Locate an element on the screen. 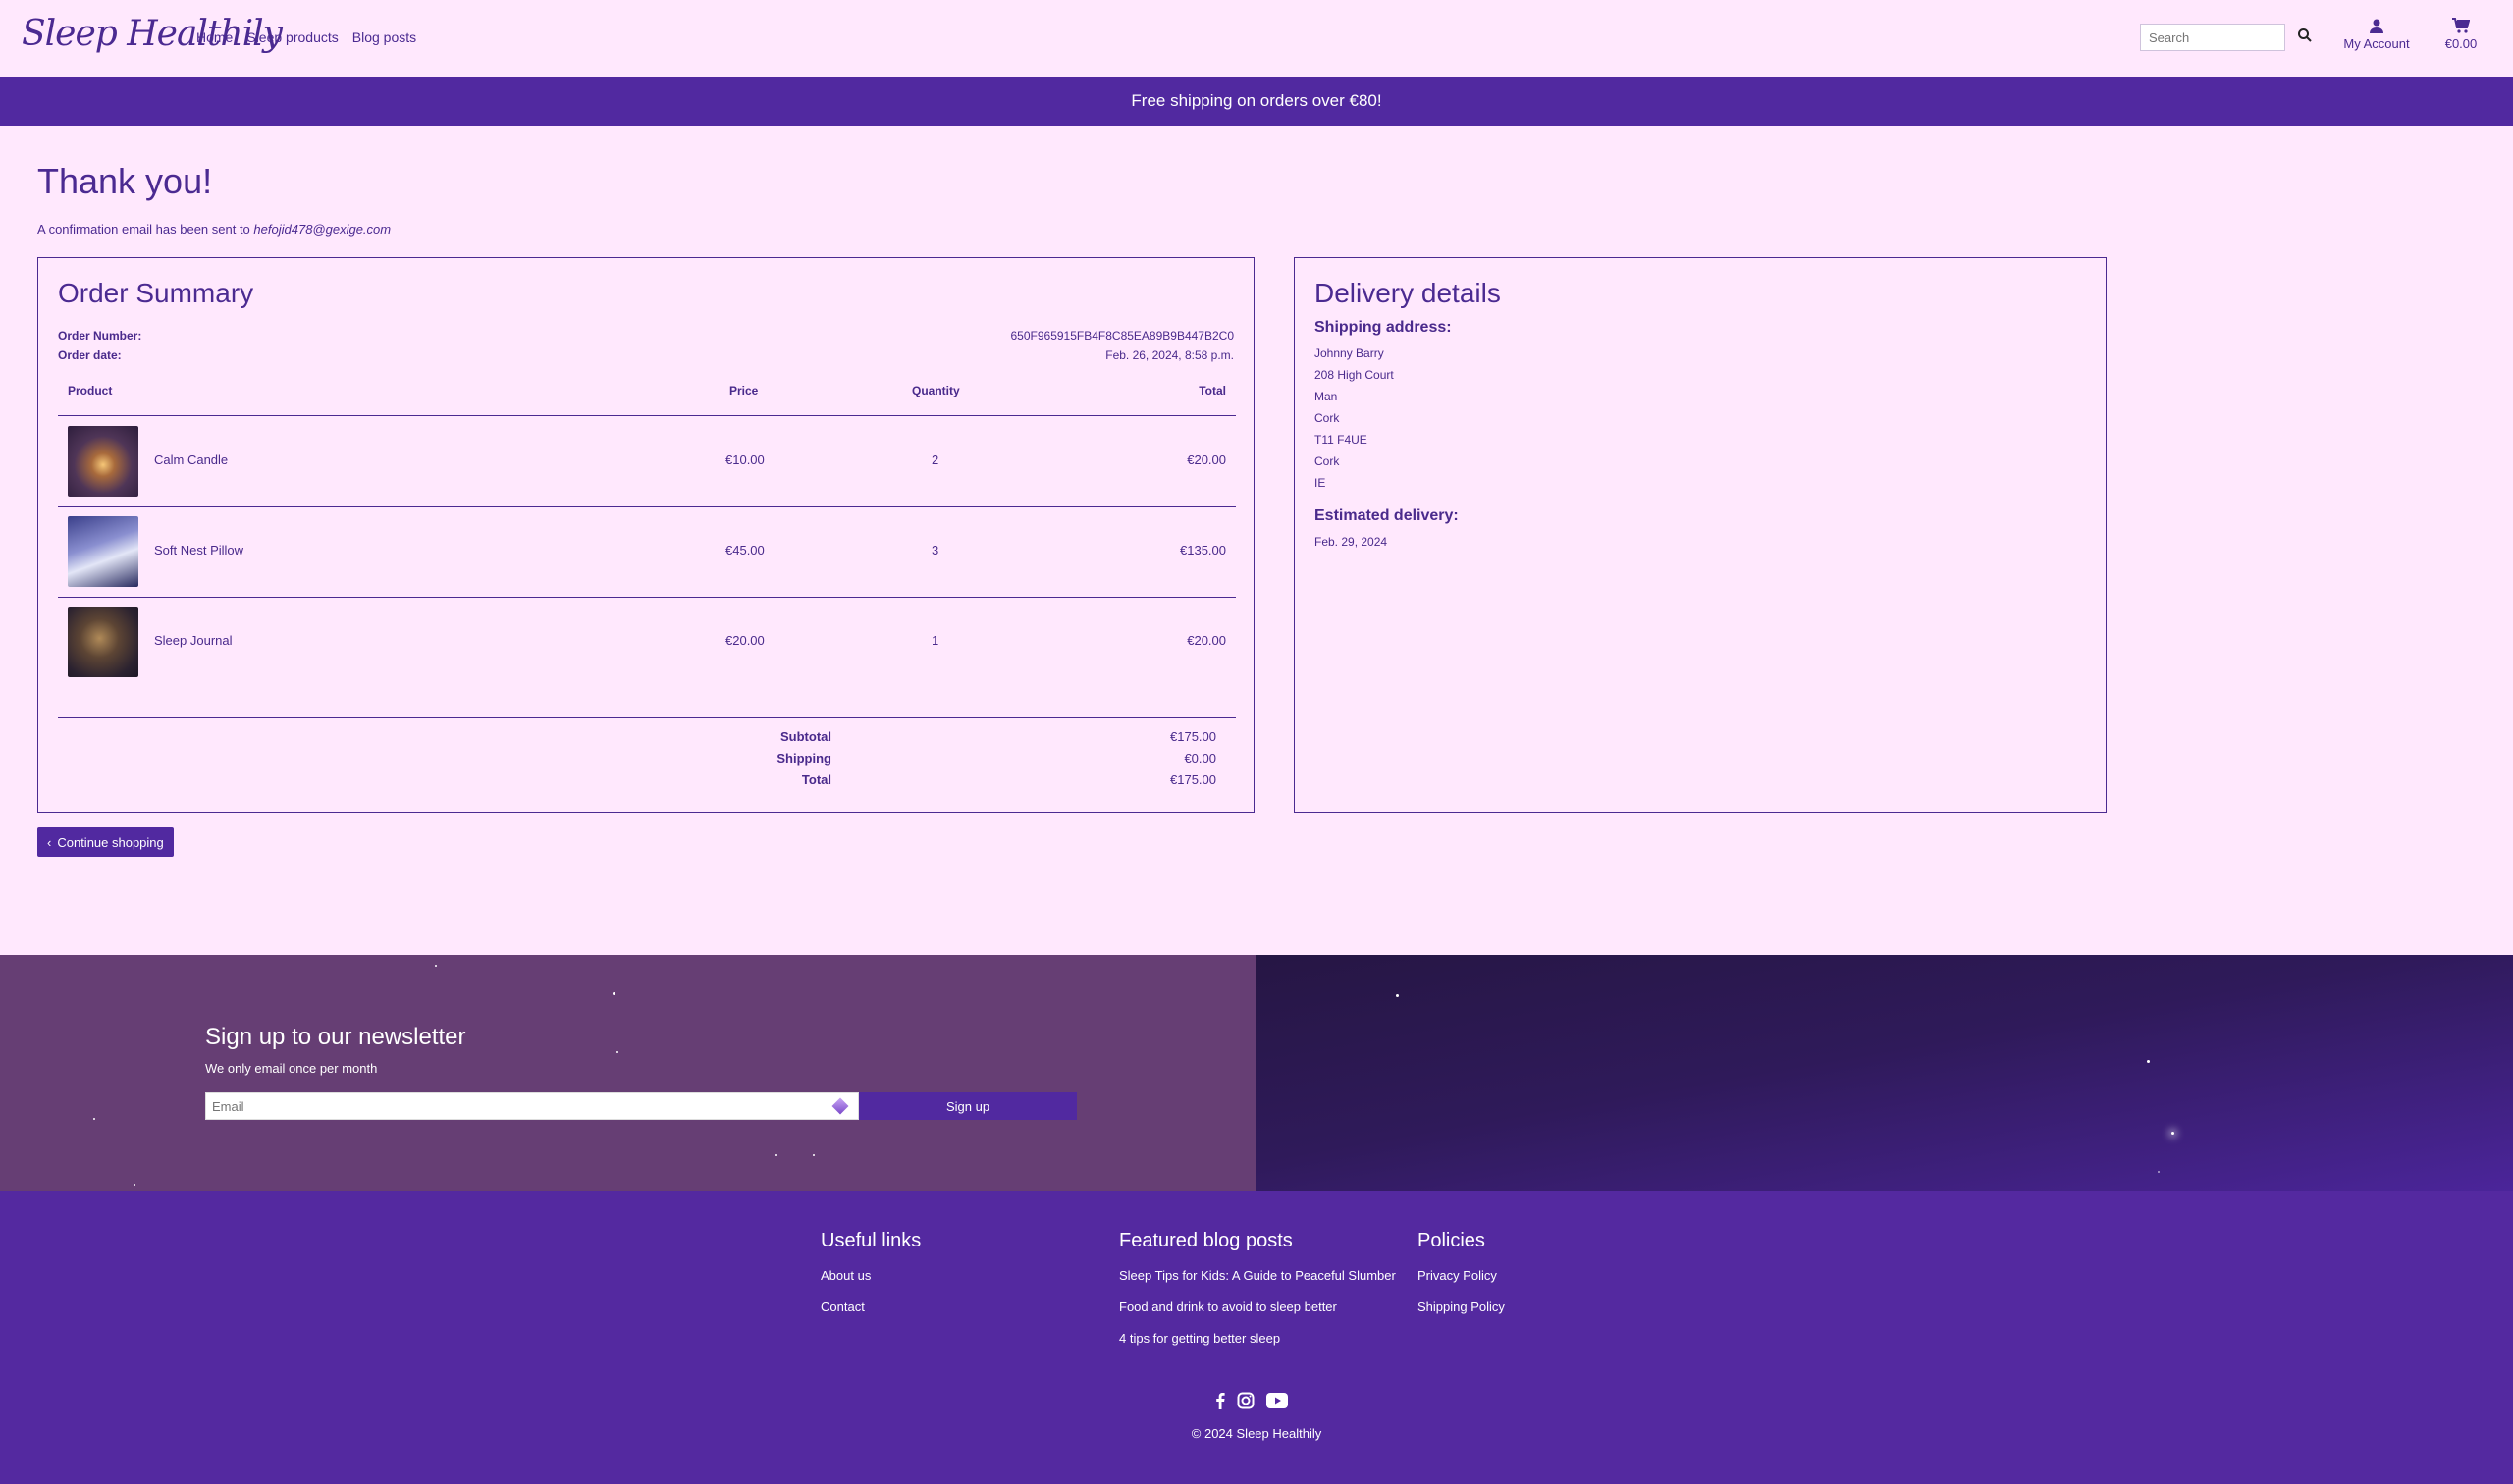 The width and height of the screenshot is (2513, 1484). banner-text: Free shipping on orders over €80! is located at coordinates (1256, 100).